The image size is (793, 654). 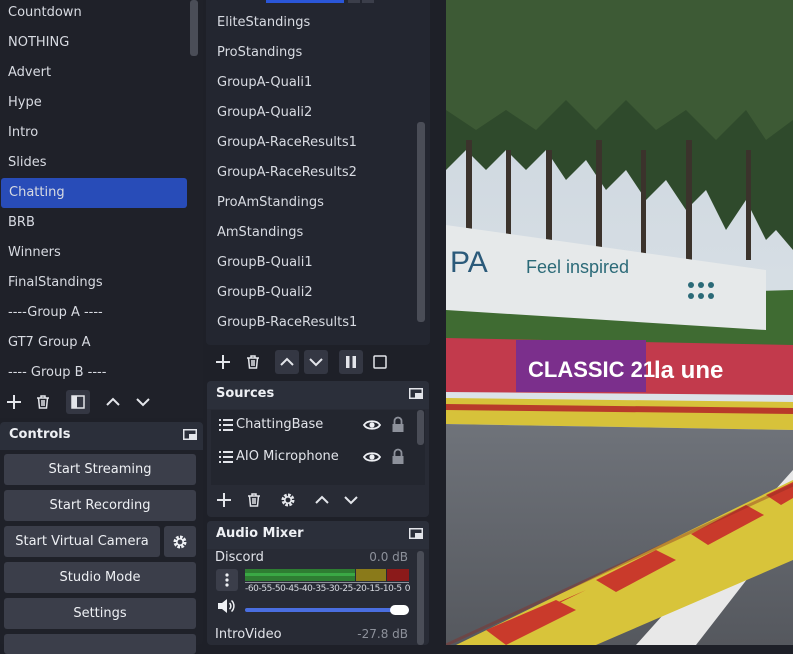 I want to click on scene-item-slides: Slides, so click(x=94, y=163).